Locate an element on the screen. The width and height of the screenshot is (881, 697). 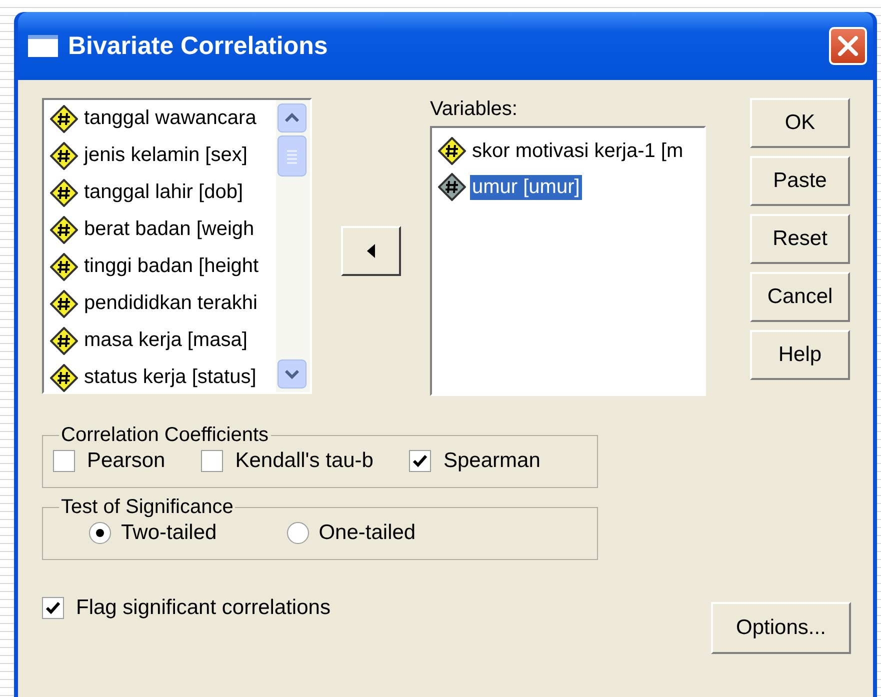
variable-item: tanggal lahir [dob] is located at coordinates (163, 192).